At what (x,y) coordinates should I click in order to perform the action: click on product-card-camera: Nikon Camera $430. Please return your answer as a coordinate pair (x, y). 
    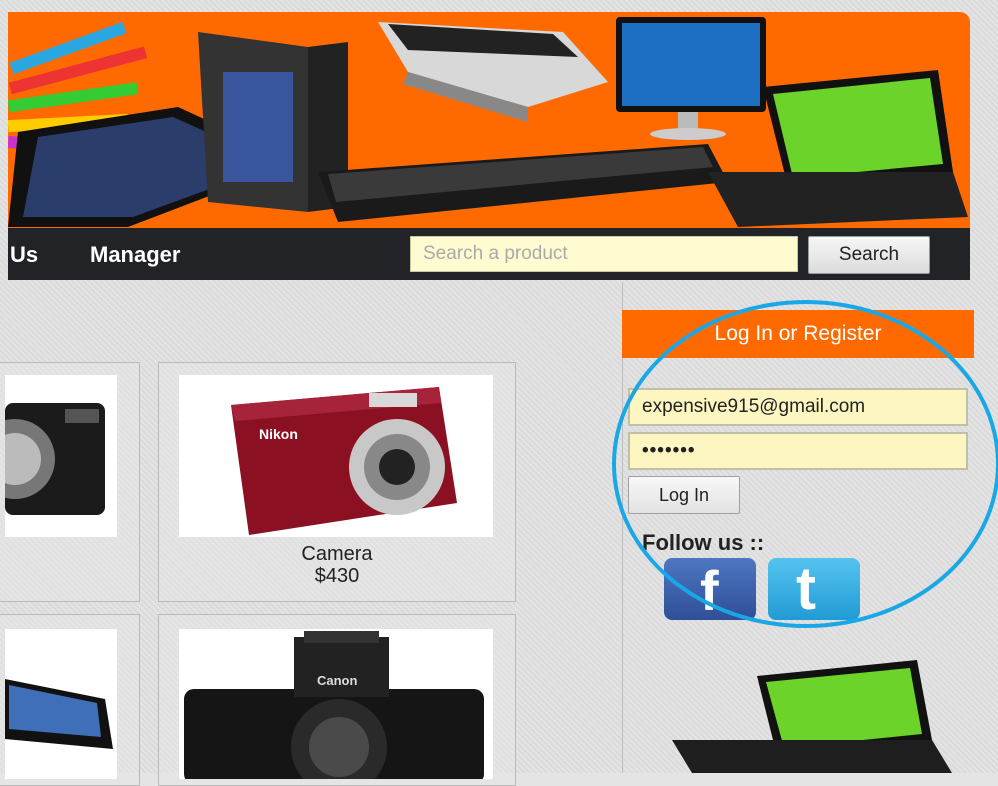
    Looking at the image, I should click on (337, 482).